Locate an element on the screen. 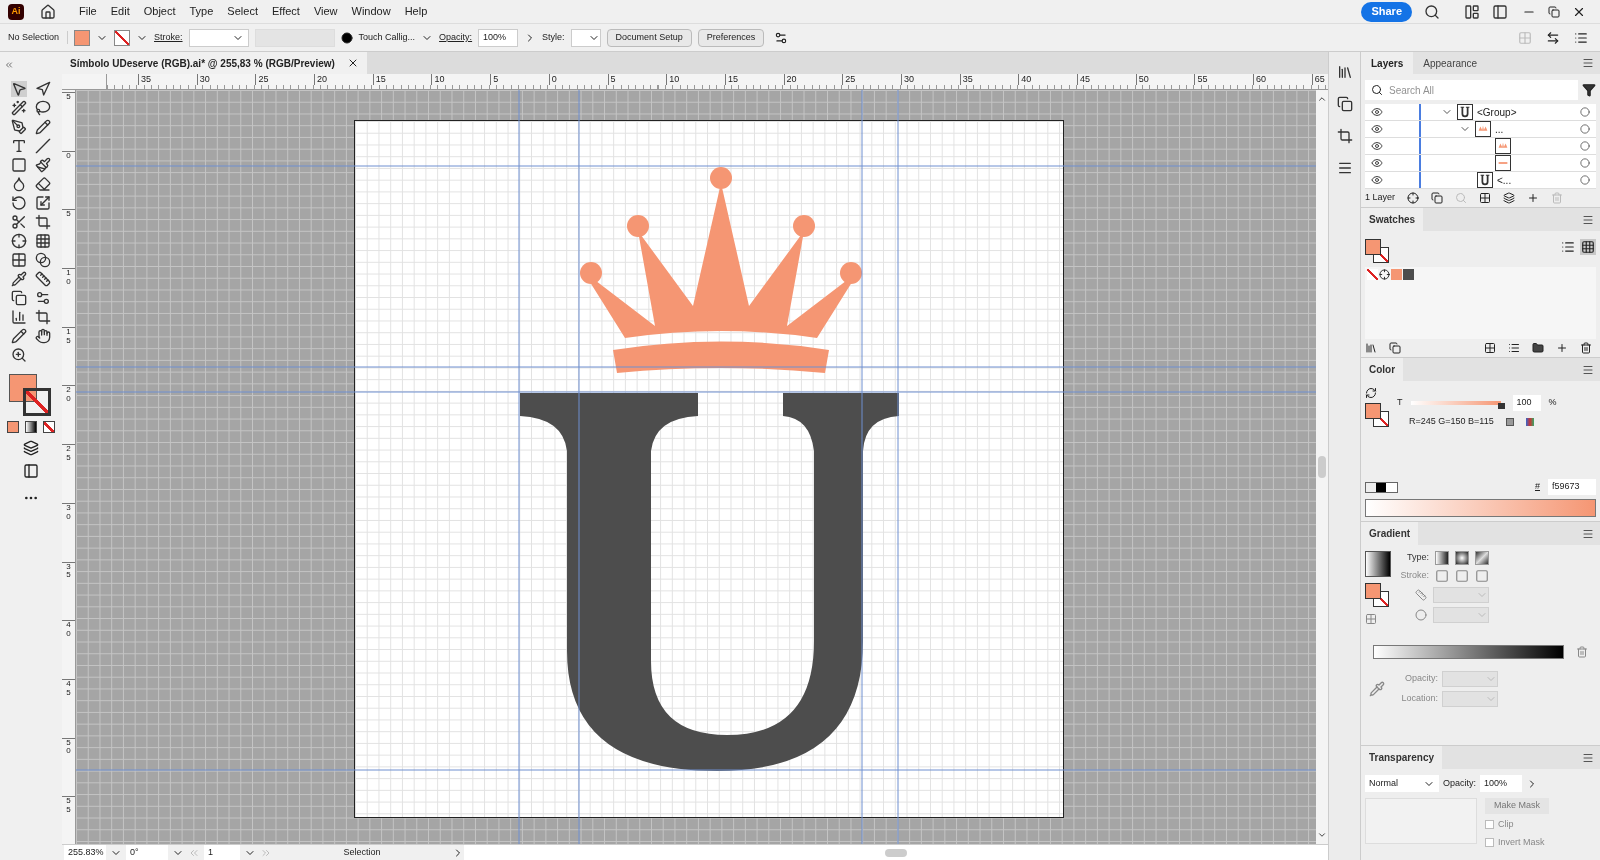  share-button: Share is located at coordinates (1386, 11).